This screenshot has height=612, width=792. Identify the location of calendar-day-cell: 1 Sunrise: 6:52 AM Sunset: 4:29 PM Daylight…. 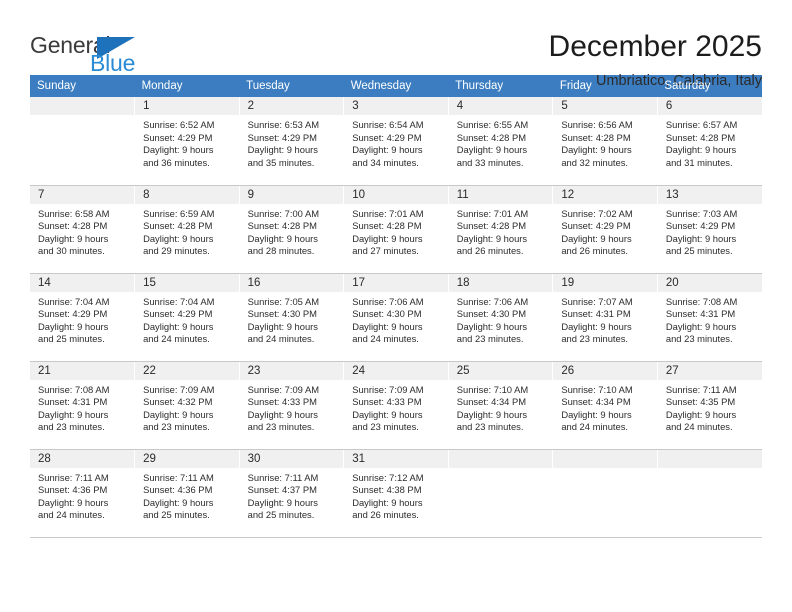
(187, 141).